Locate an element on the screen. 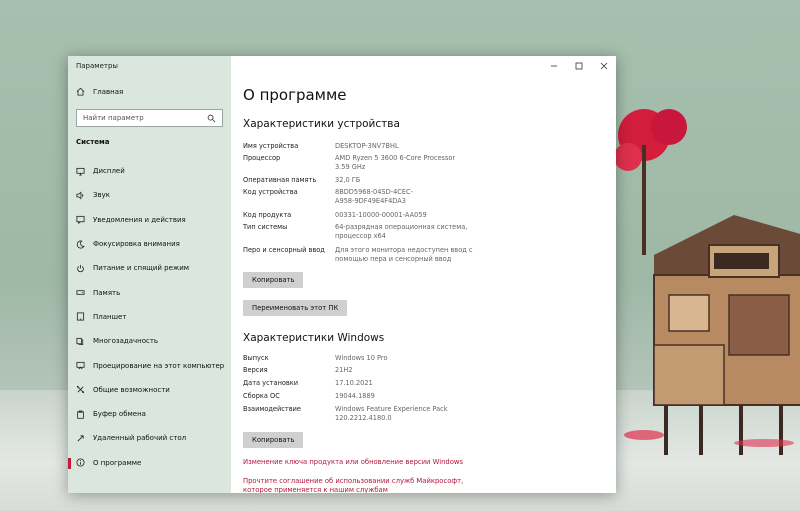 Image resolution: width=800 pixels, height=511 pixels. monitor-icon is located at coordinates (80, 171).